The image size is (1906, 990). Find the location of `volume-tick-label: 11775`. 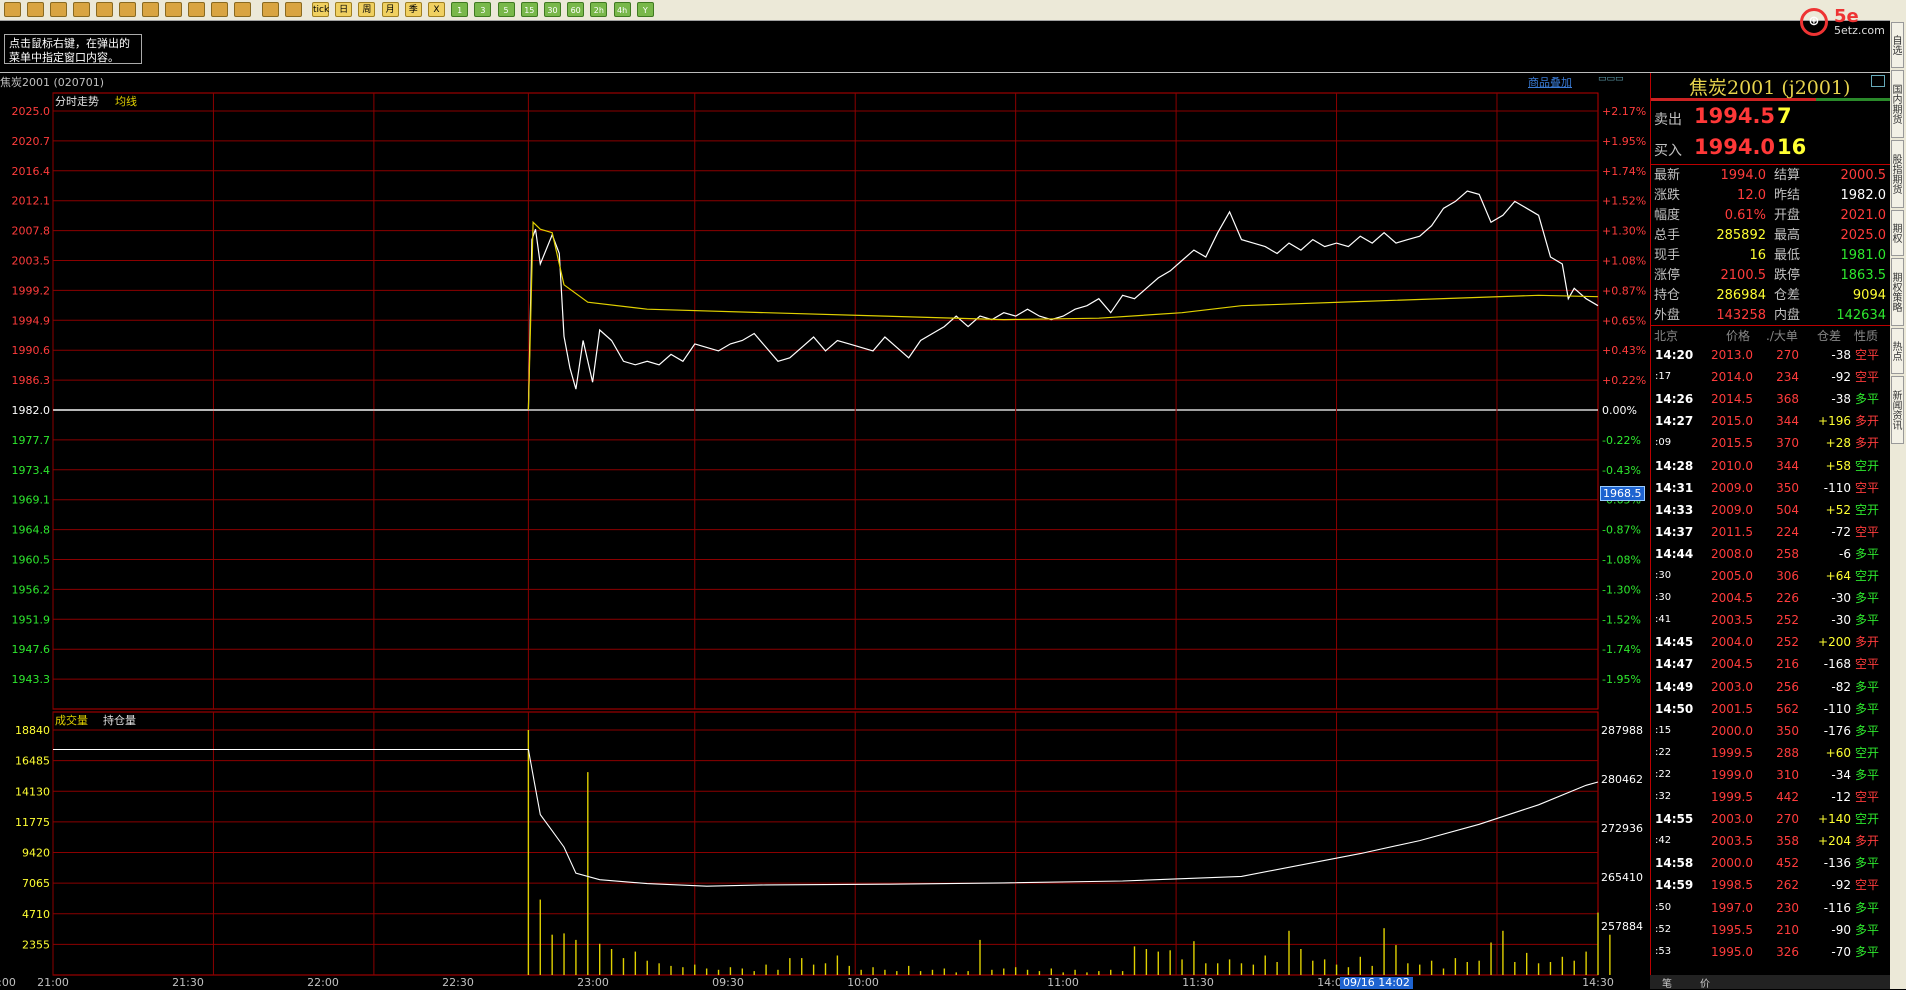

volume-tick-label: 11775 is located at coordinates (32, 822).